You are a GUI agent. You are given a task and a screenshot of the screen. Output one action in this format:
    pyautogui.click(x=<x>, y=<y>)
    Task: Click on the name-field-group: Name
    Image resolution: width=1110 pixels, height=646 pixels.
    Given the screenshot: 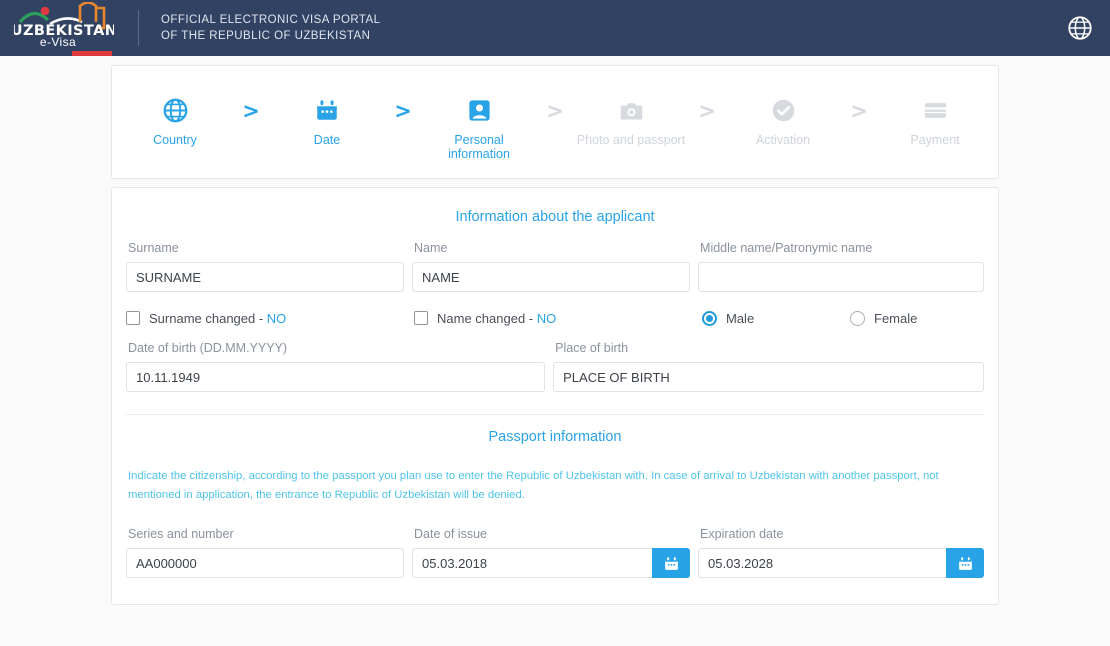 What is the action you would take?
    pyautogui.click(x=555, y=266)
    